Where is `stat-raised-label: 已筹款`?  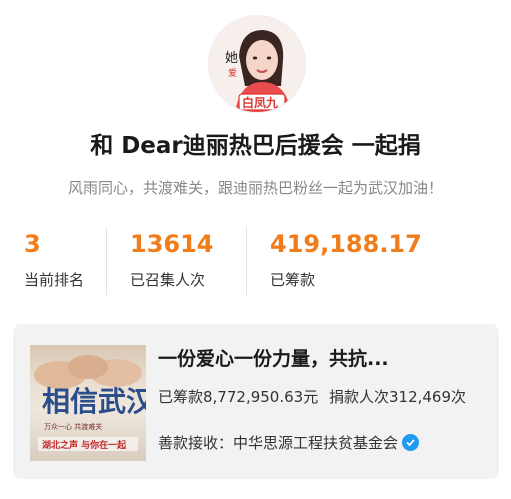 stat-raised-label: 已筹款 is located at coordinates (293, 280).